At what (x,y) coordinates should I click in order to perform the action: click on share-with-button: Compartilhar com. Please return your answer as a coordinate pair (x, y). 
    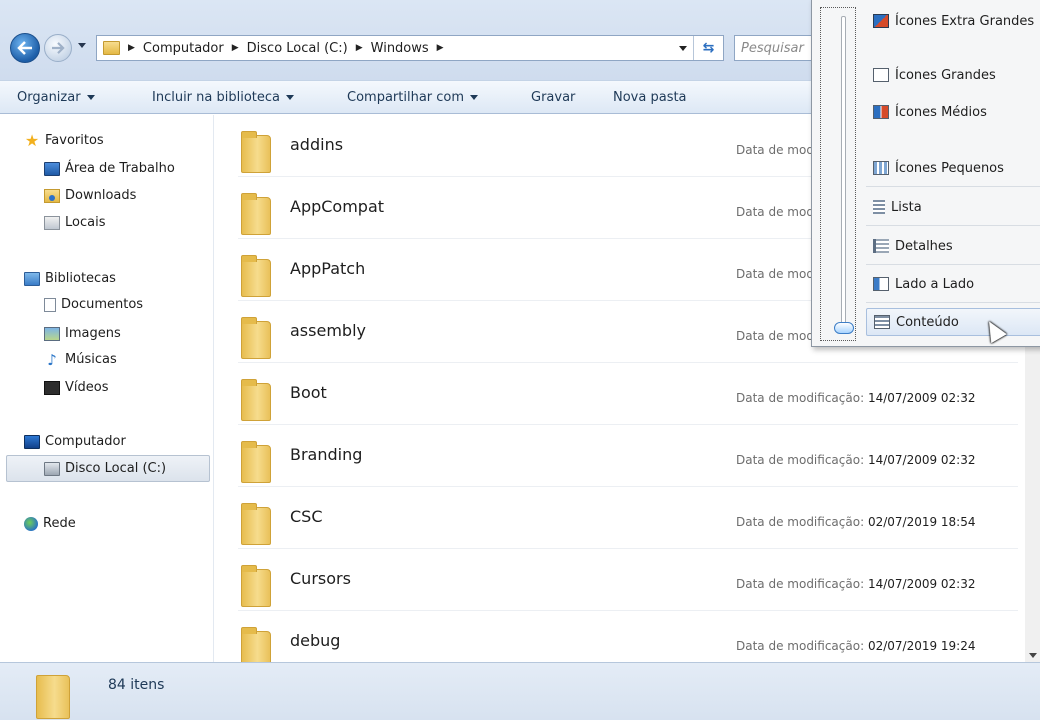
    Looking at the image, I should click on (413, 97).